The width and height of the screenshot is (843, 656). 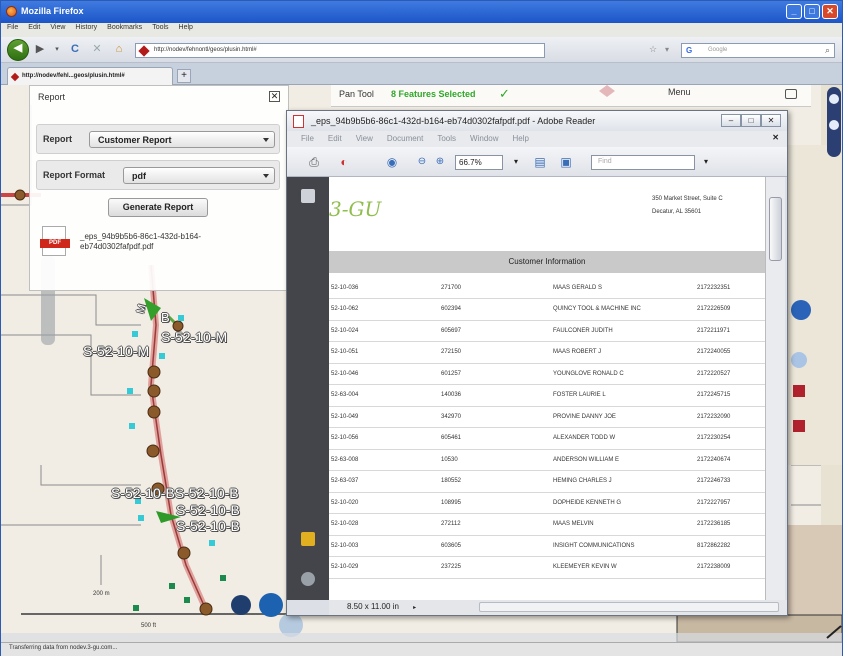 I want to click on customer-name-cell: KLEEMEYER KEVIN W, so click(x=625, y=567).